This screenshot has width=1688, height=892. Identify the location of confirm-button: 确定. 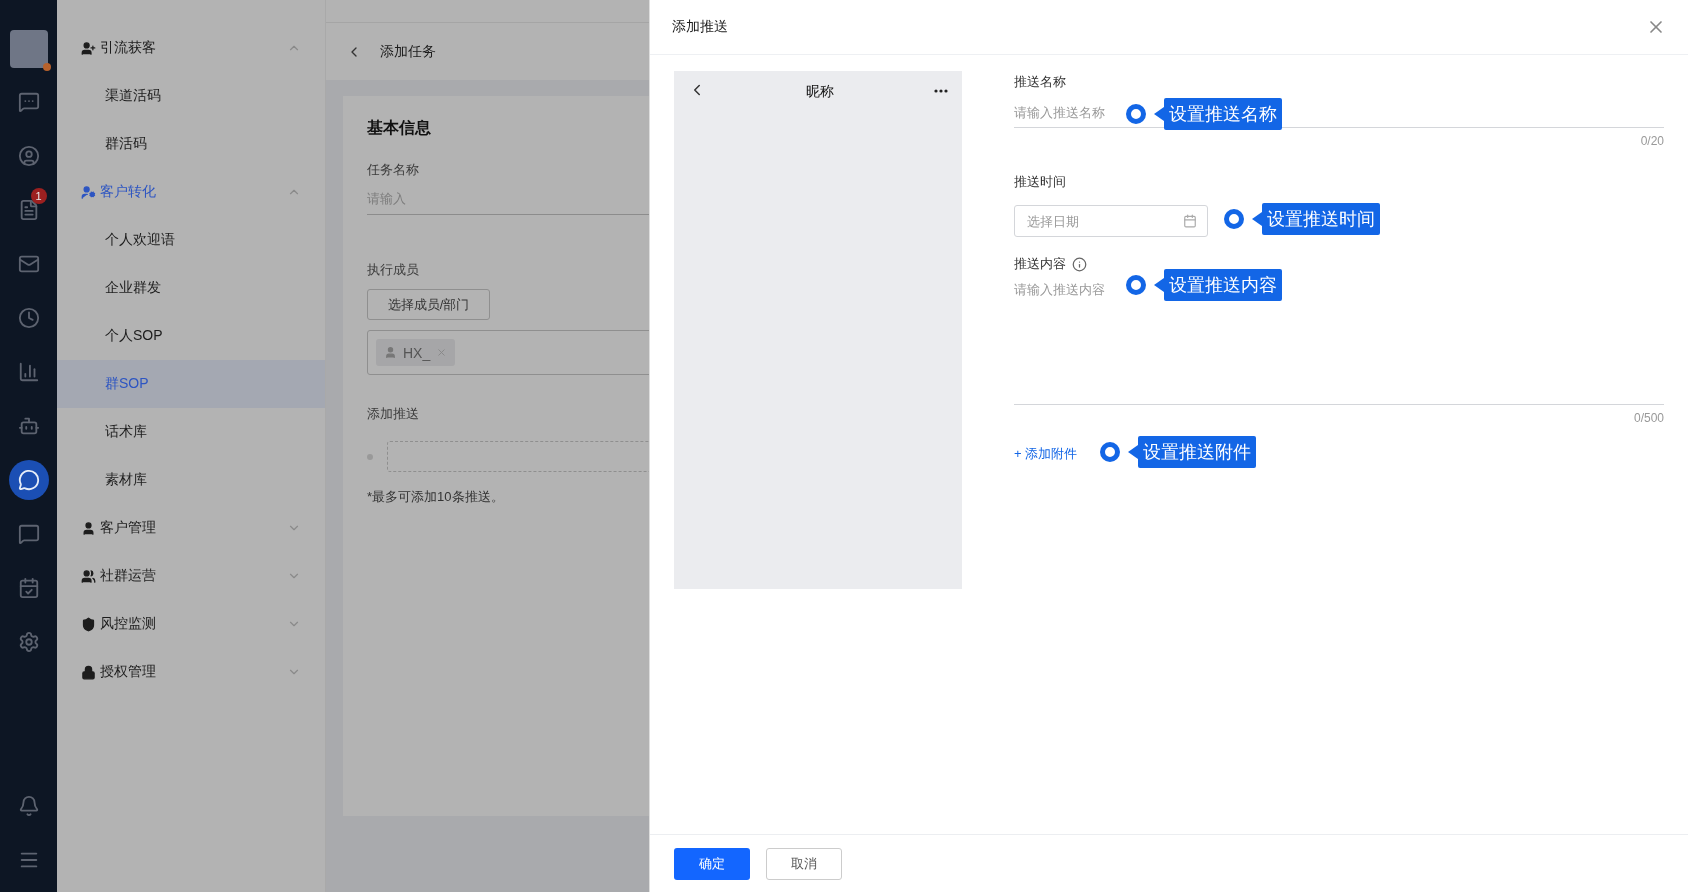
(712, 863).